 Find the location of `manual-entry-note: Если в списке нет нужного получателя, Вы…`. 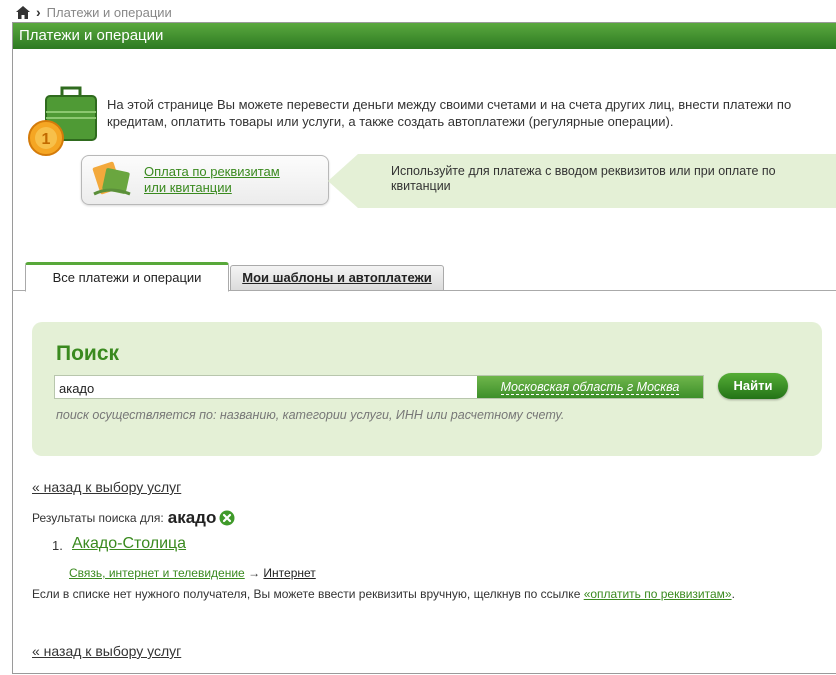

manual-entry-note: Если в списке нет нужного получателя, Вы… is located at coordinates (412, 594).